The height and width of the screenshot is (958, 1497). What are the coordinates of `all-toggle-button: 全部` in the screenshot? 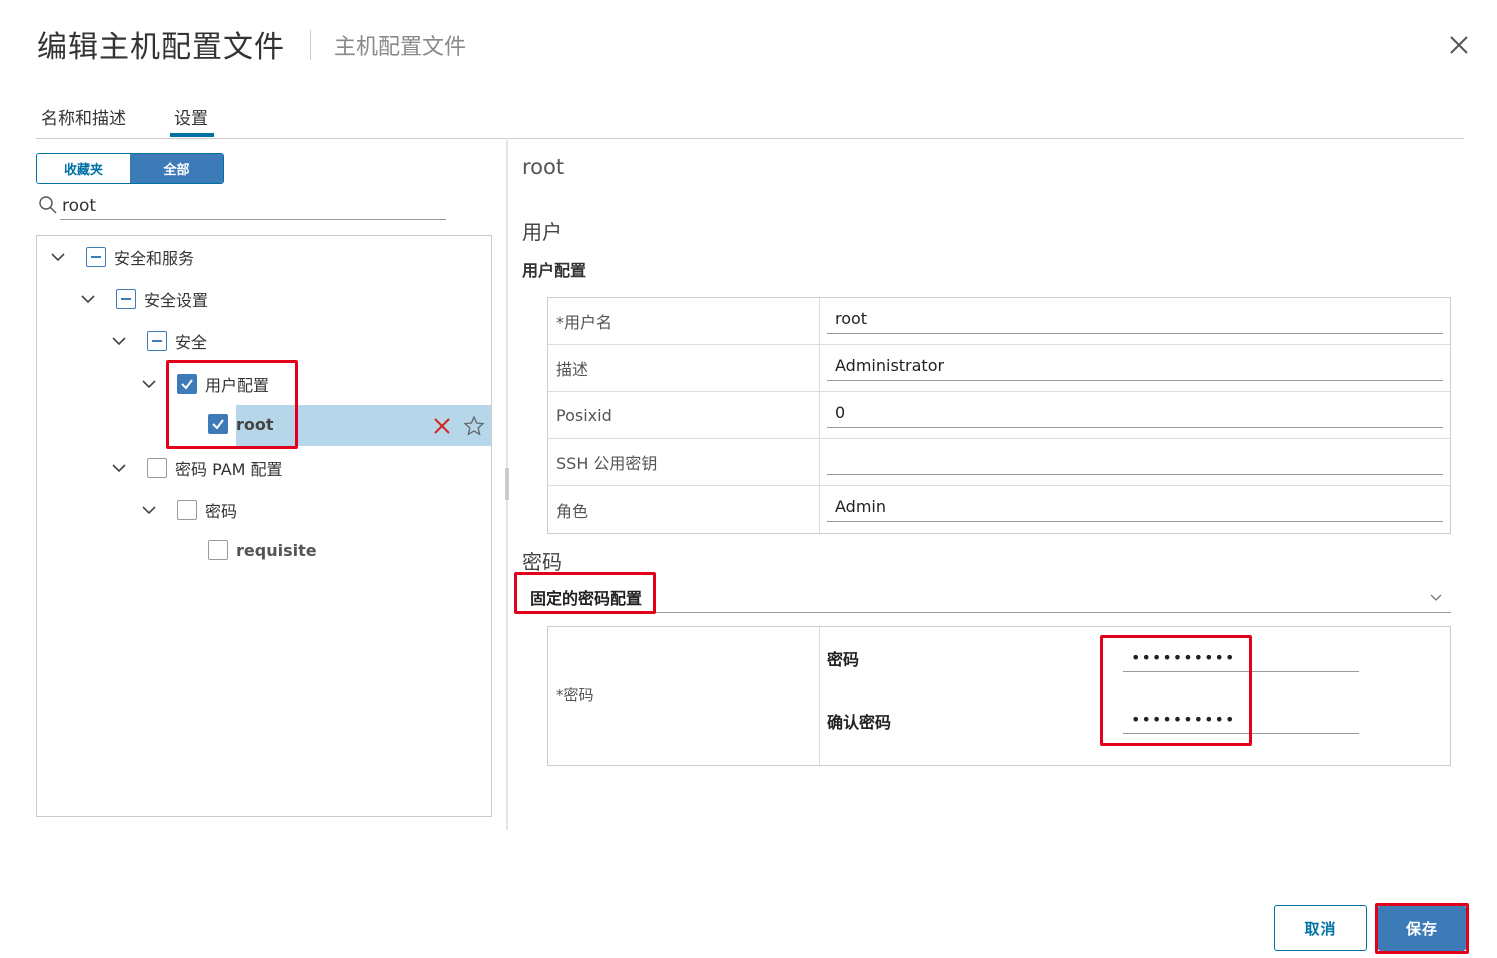 It's located at (176, 168).